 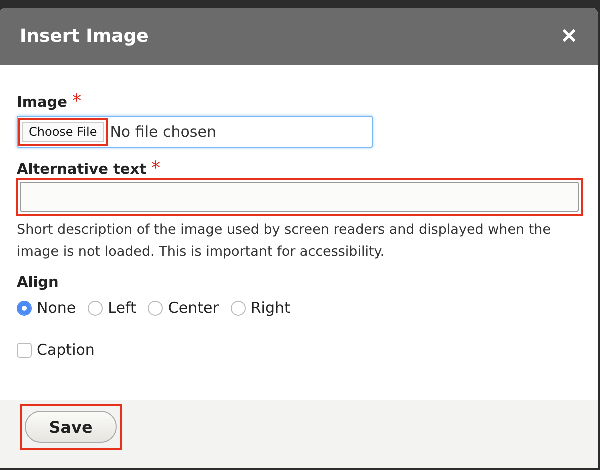 I want to click on file-input-field: Choose File No file chosen, so click(x=195, y=132).